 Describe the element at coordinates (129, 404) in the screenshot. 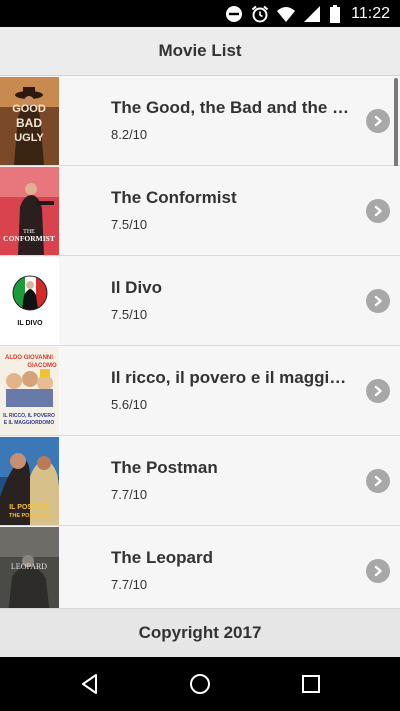

I see `movie-rating: 5.6/10` at that location.